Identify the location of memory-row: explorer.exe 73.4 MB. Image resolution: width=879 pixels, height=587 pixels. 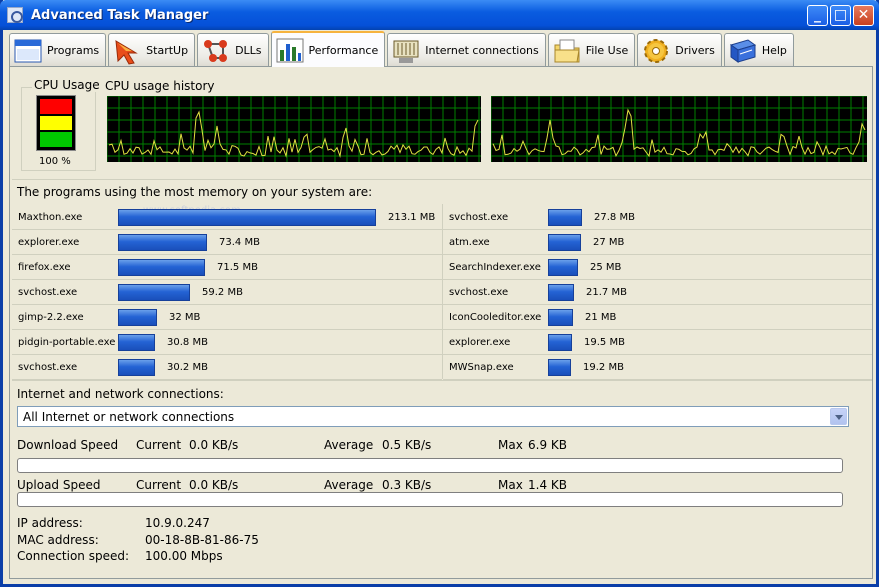
(227, 242).